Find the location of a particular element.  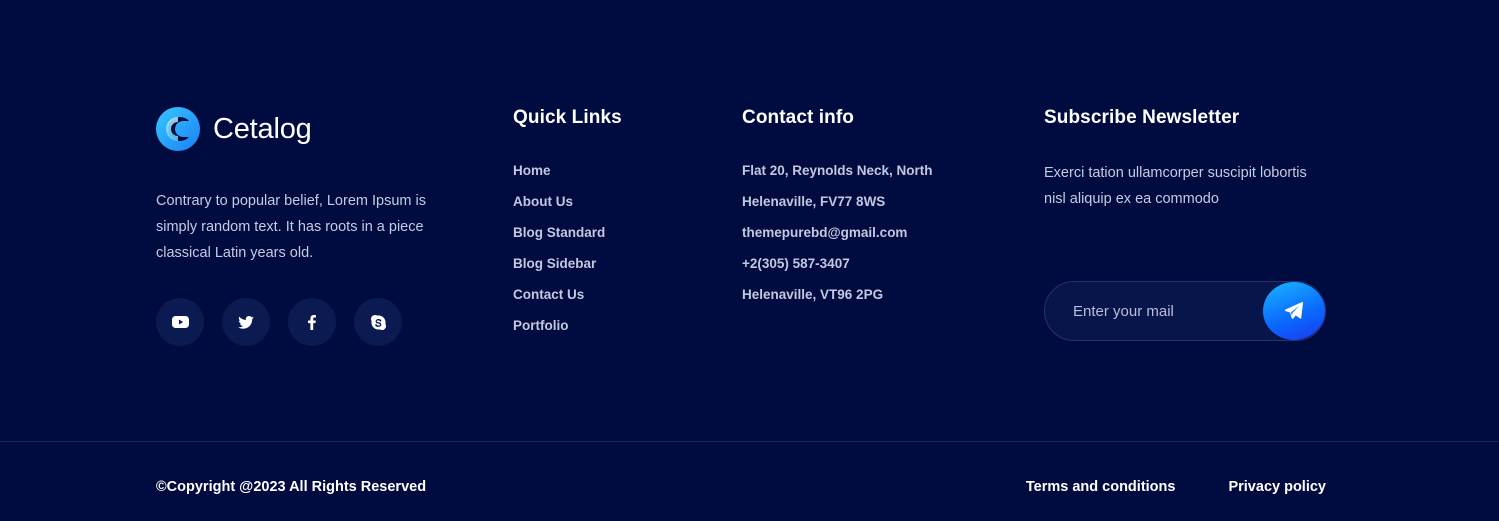

youtube-icon is located at coordinates (180, 322).